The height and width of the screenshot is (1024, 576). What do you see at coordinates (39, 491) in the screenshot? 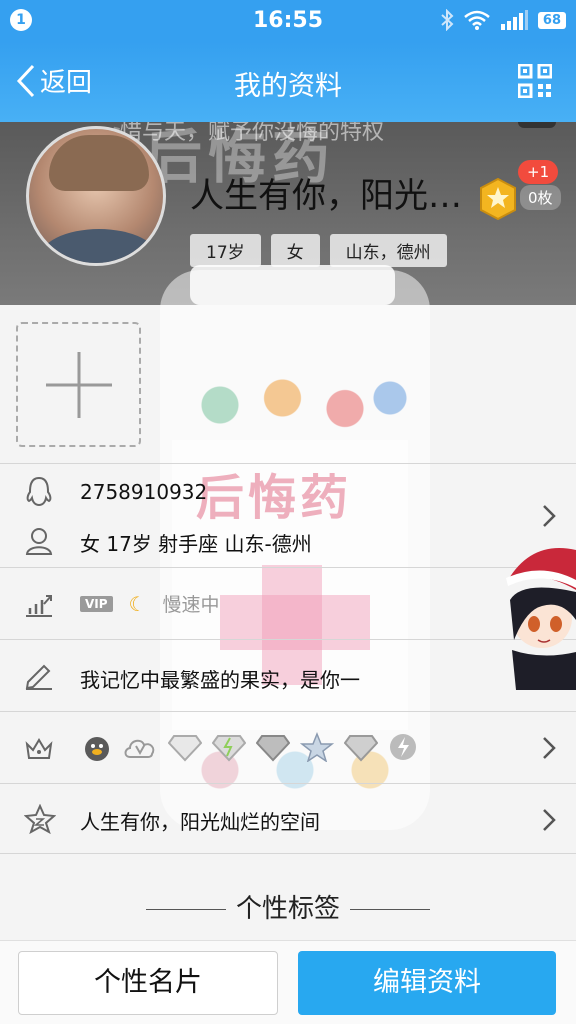
I see `qq-penguin-icon` at bounding box center [39, 491].